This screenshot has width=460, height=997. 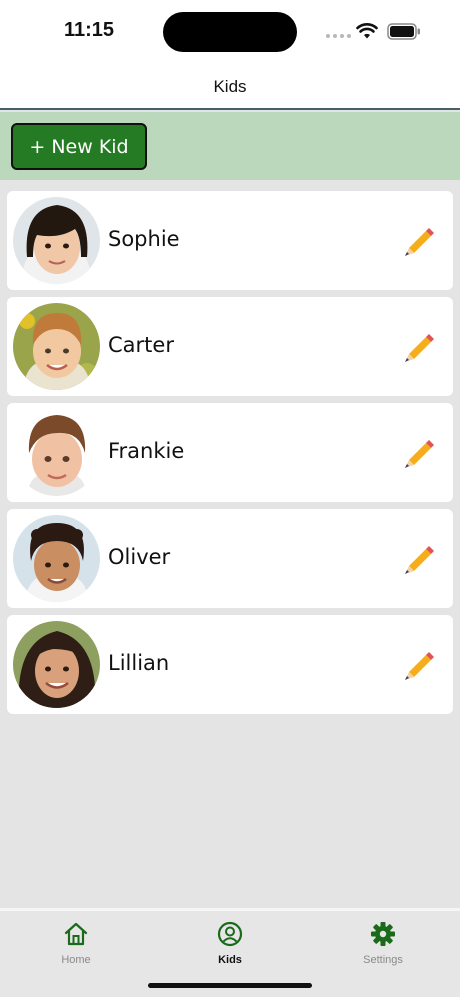 I want to click on tab-home: Home, so click(x=76, y=946).